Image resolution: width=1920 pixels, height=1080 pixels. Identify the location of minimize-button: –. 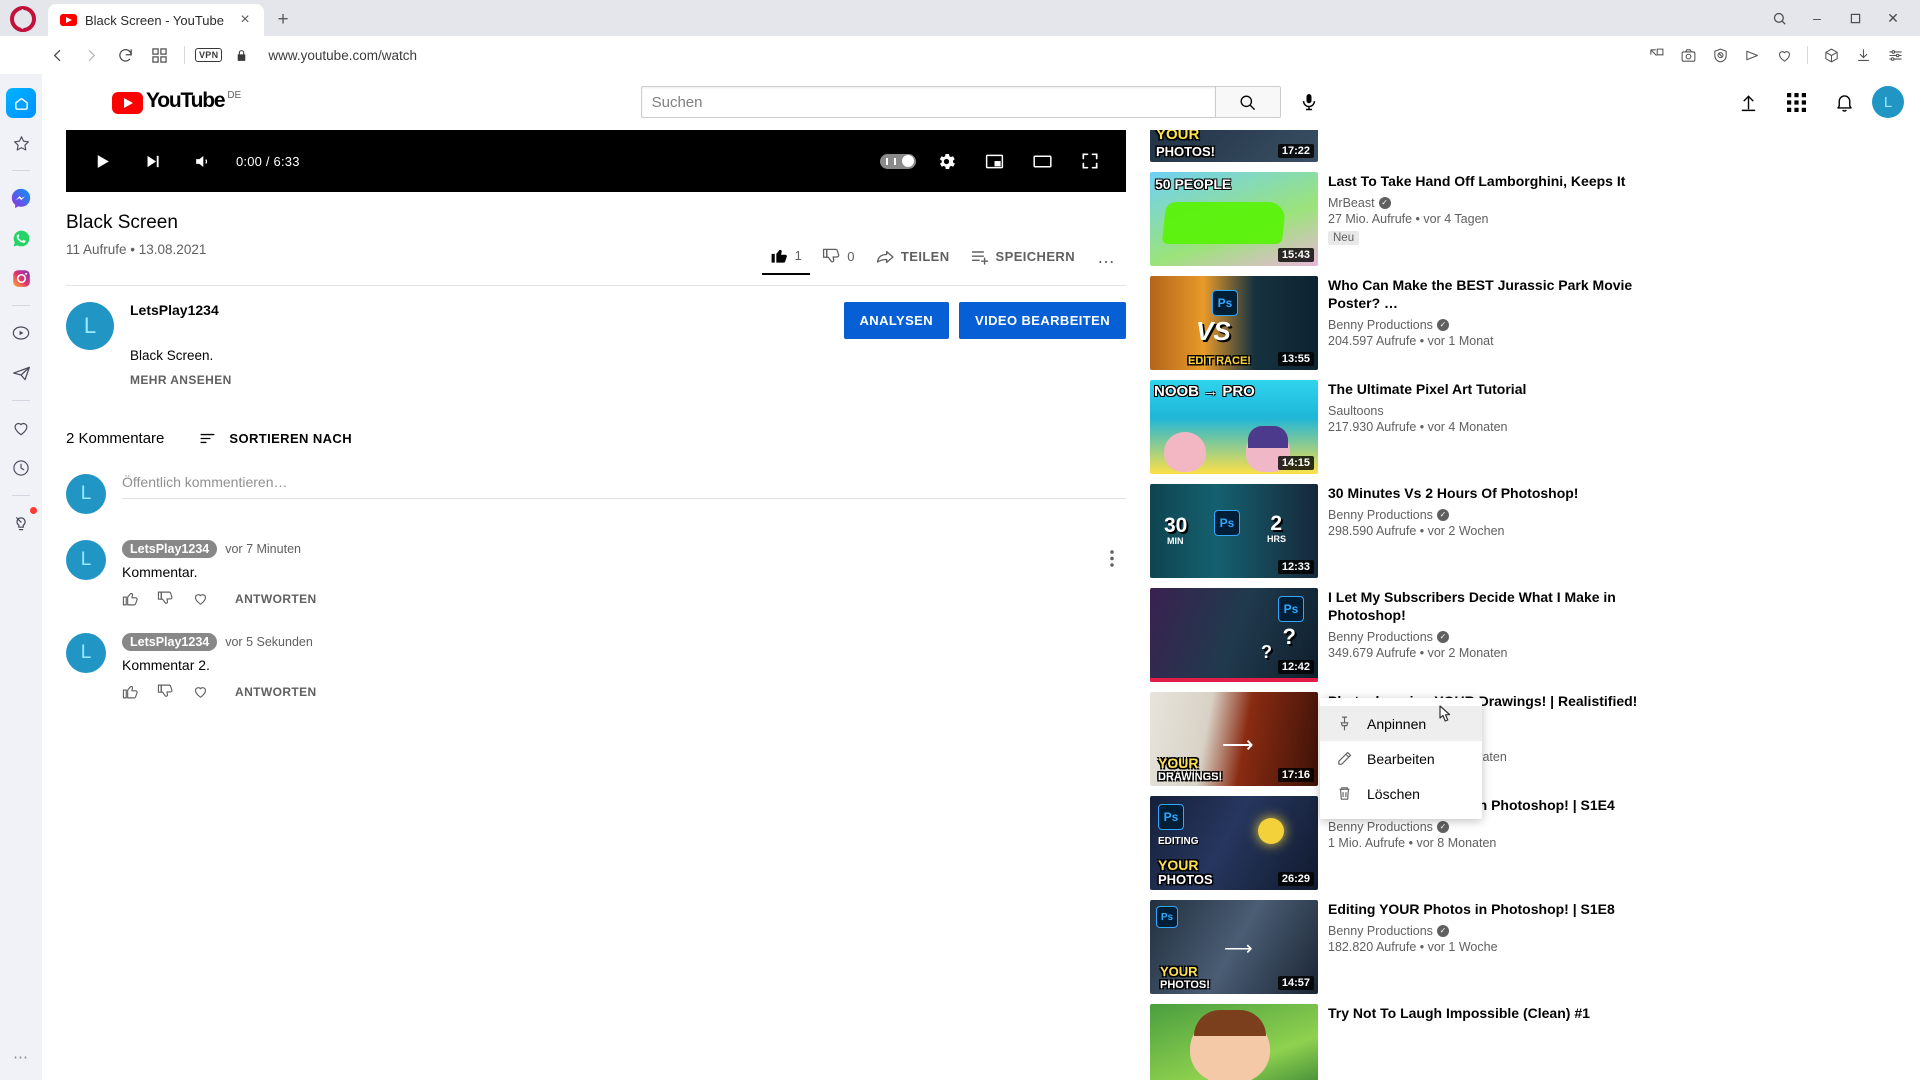
(1817, 18).